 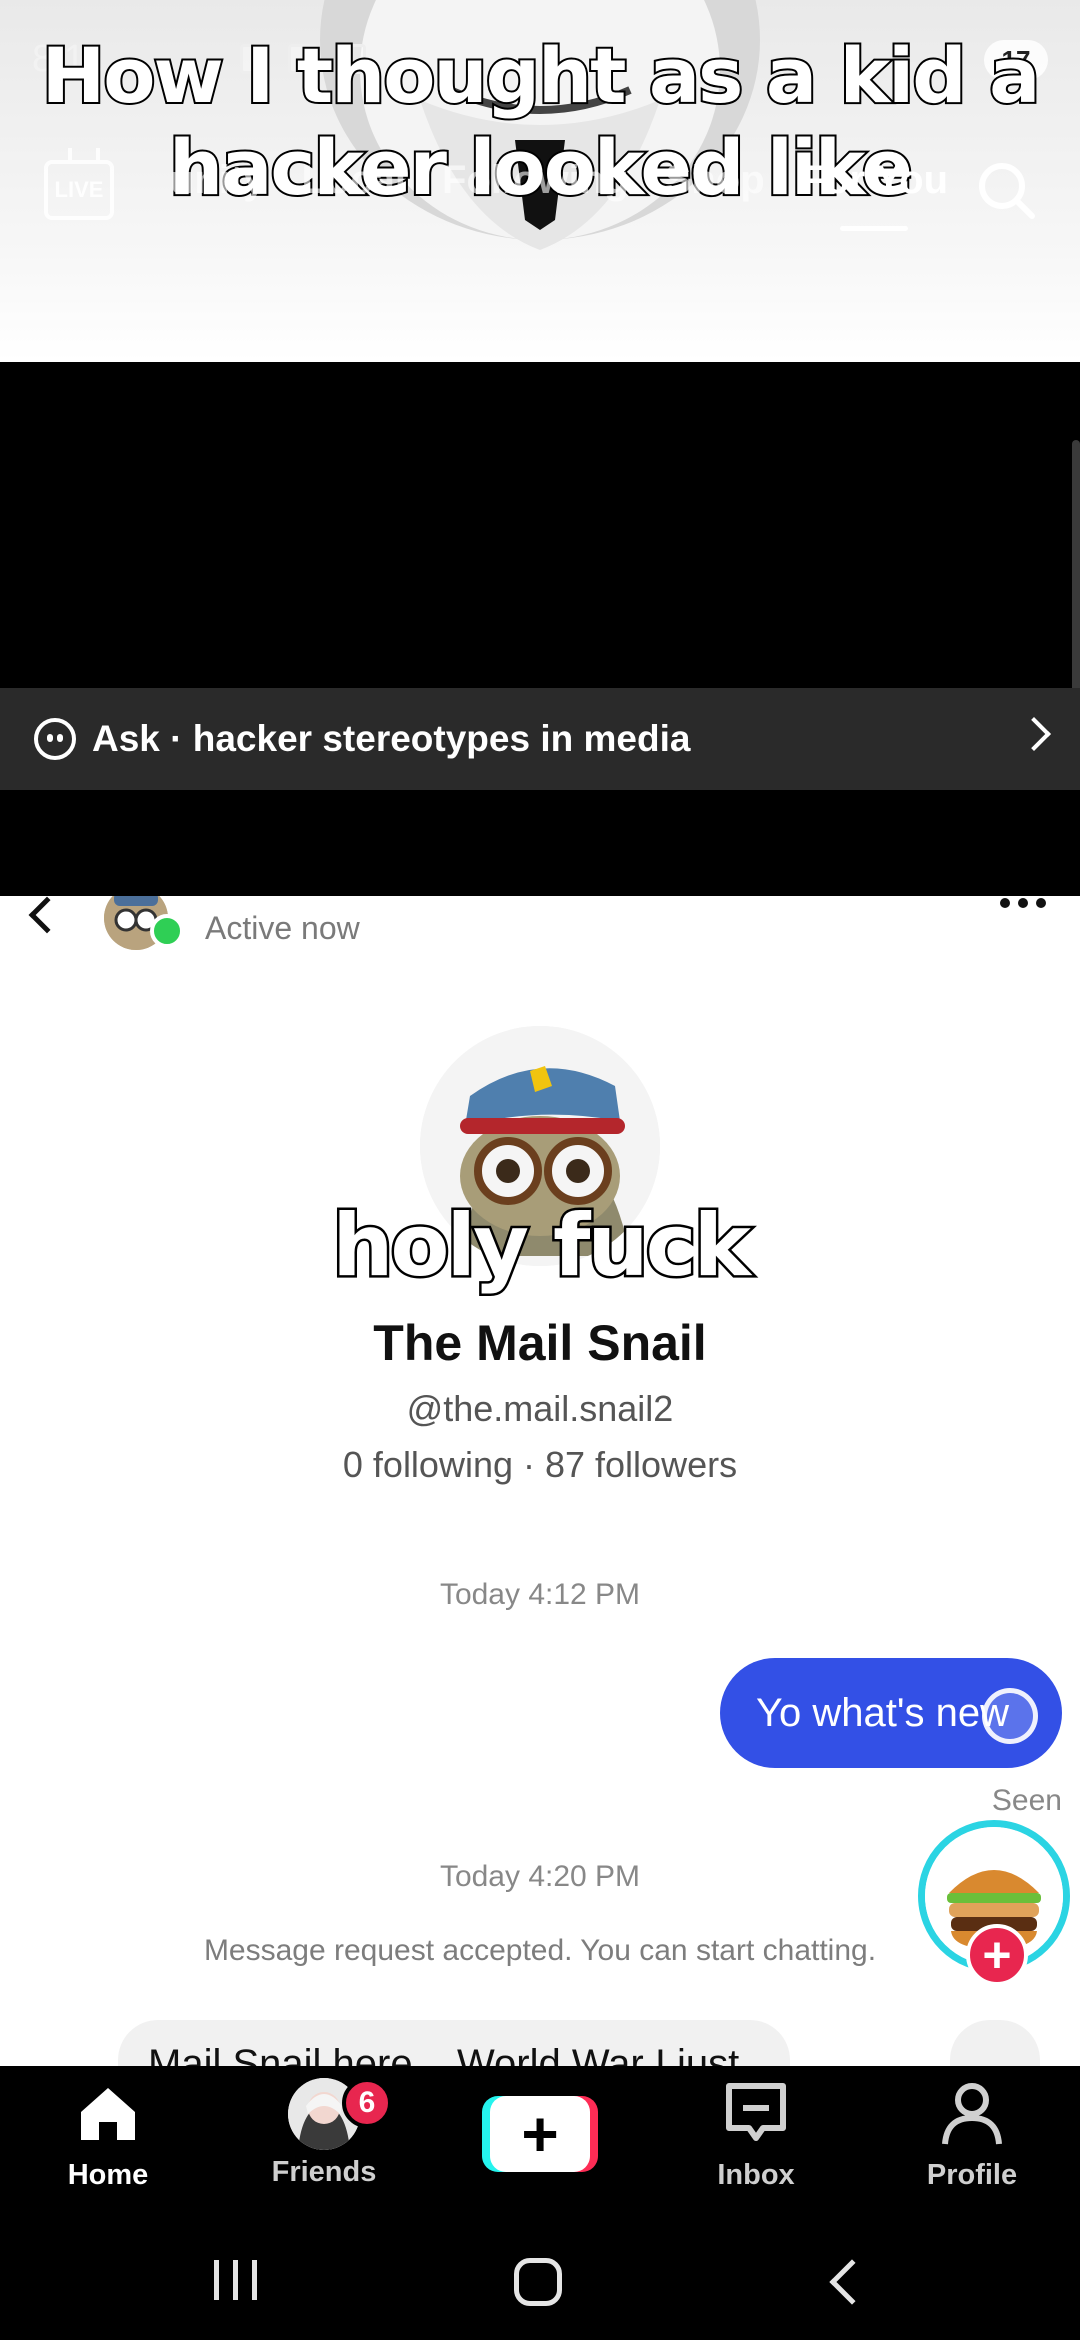 I want to click on nav-profile-label: Profile, so click(x=972, y=2175).